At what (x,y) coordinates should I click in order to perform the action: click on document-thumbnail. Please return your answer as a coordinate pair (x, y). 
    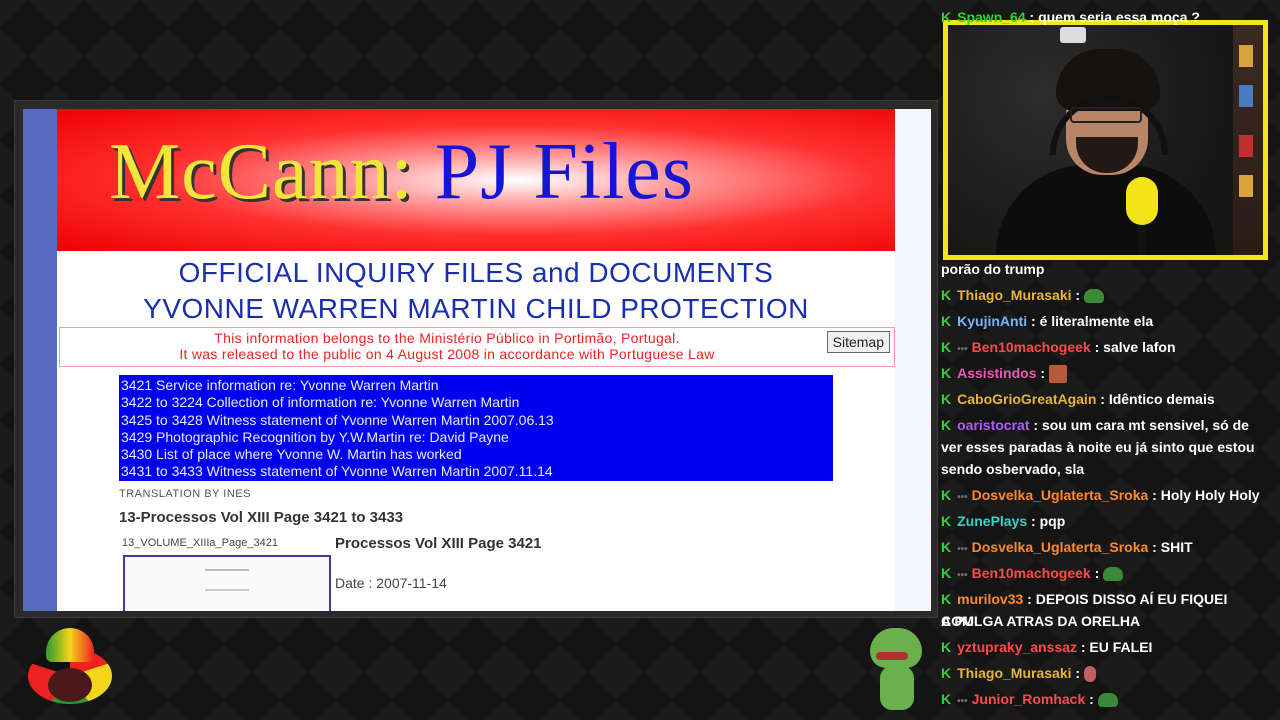
    Looking at the image, I should click on (227, 583).